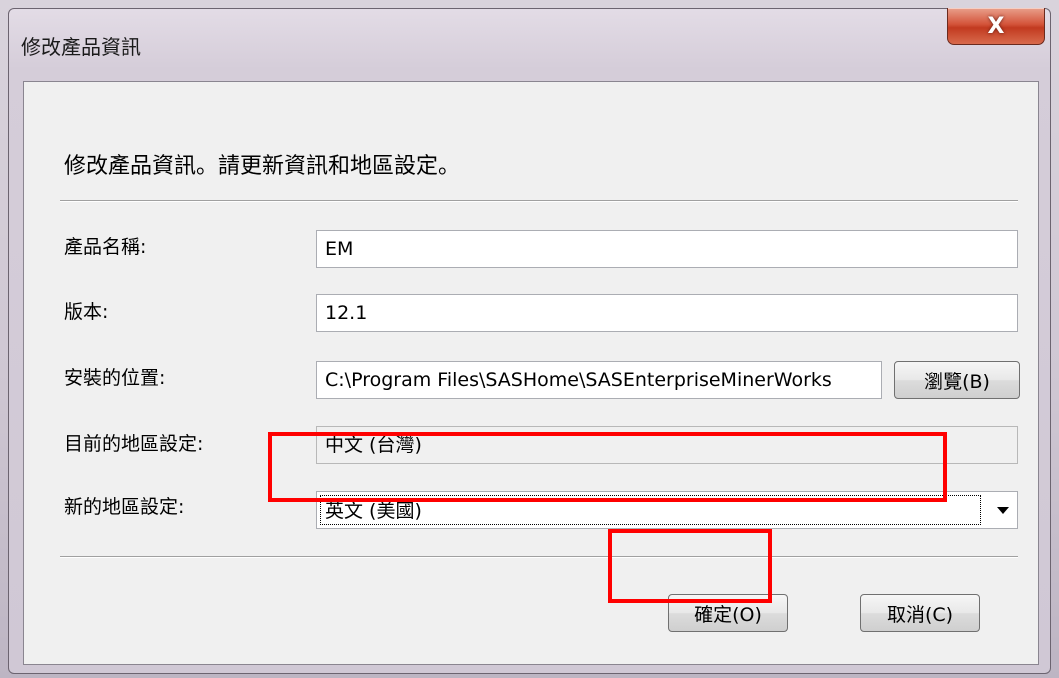 The width and height of the screenshot is (1059, 678). Describe the element at coordinates (134, 444) in the screenshot. I see `current-locale-label: 目前的地區設定:` at that location.